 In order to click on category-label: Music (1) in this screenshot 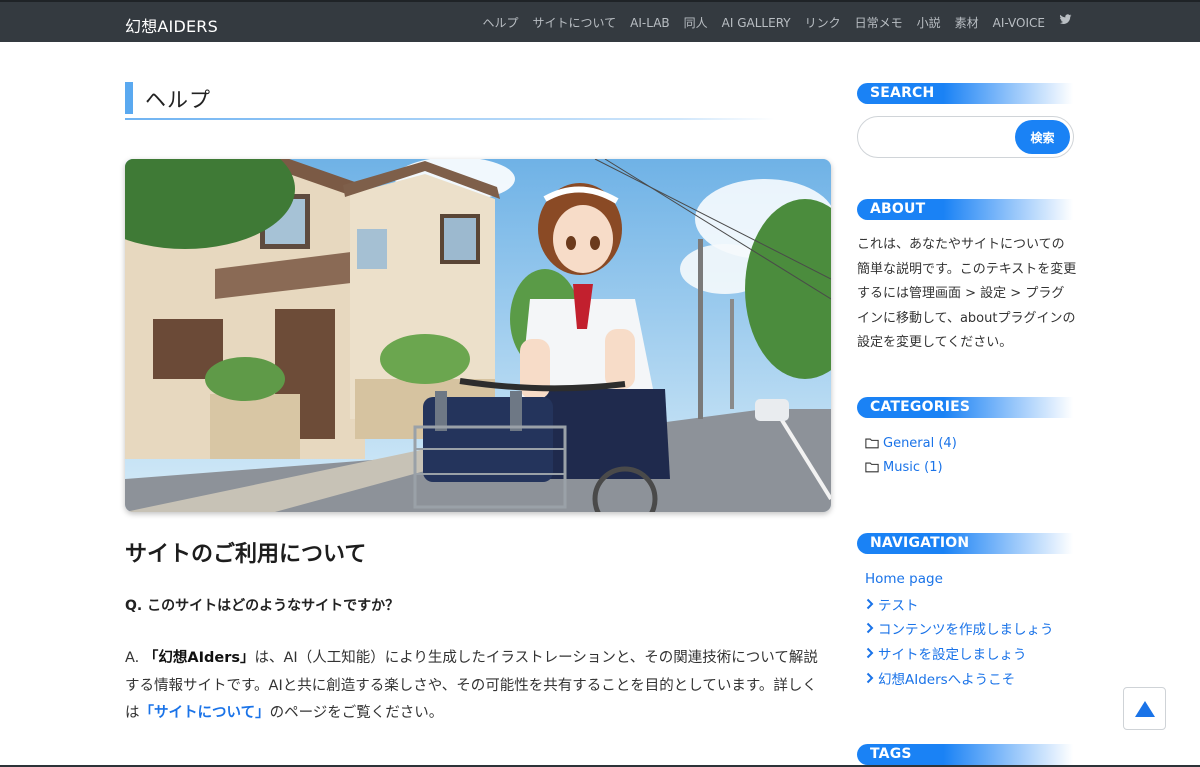, I will do `click(913, 467)`.